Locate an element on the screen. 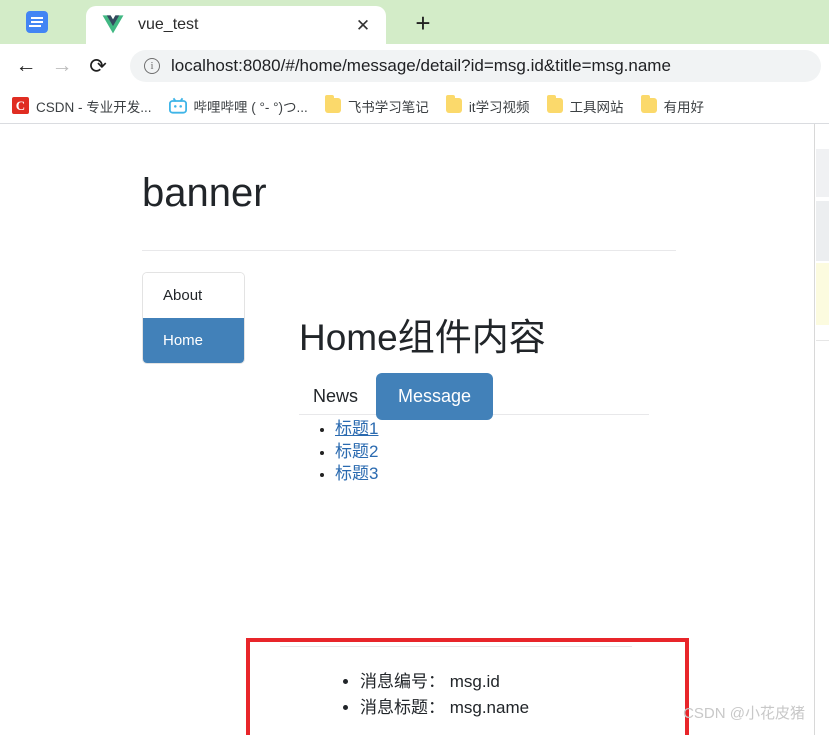 The width and height of the screenshot is (829, 735). background-window-edge is located at coordinates (821, 429).